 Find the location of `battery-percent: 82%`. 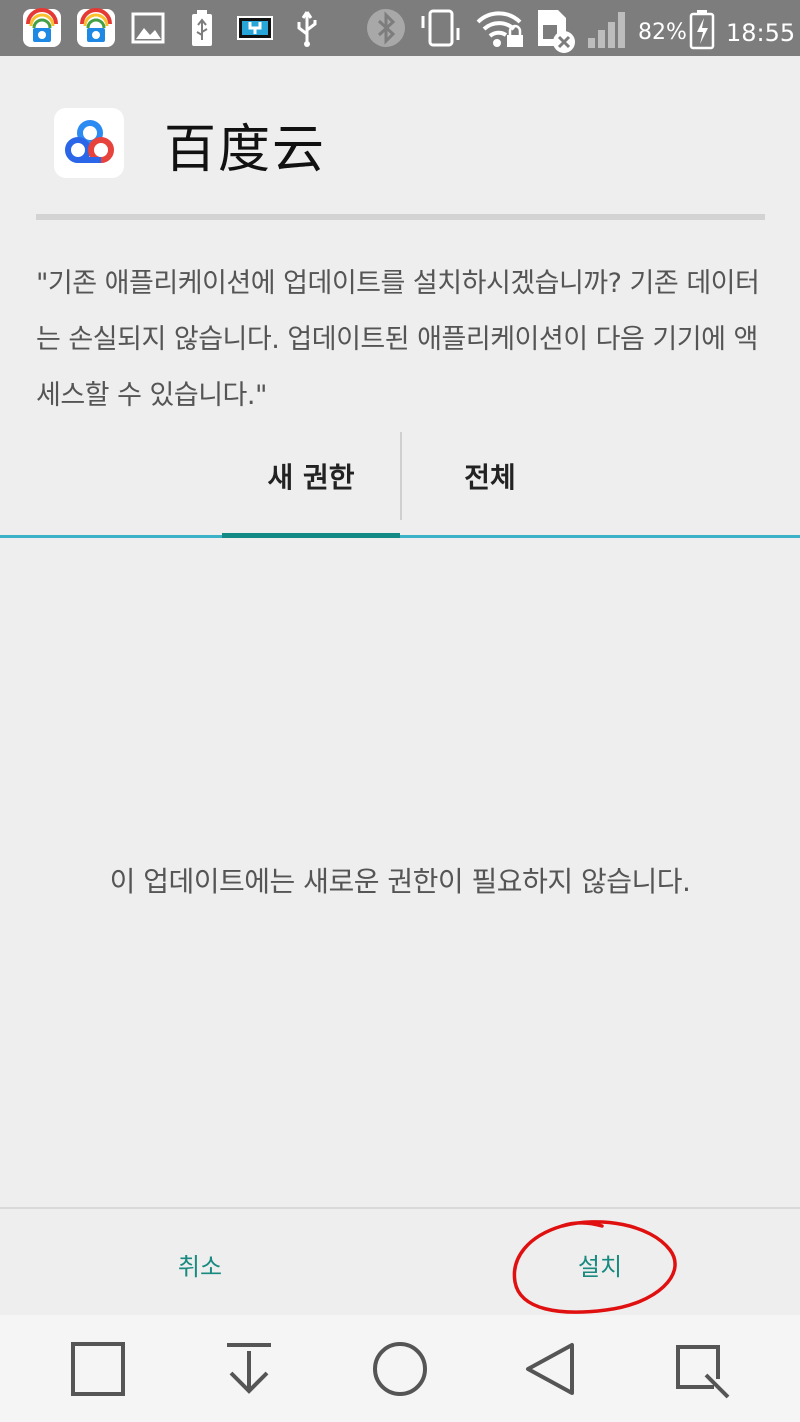

battery-percent: 82% is located at coordinates (662, 32).